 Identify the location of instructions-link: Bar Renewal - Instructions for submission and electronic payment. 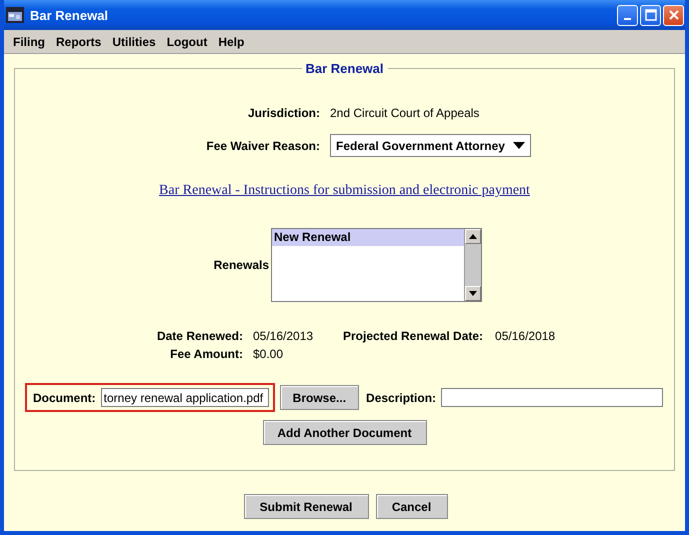
(344, 191).